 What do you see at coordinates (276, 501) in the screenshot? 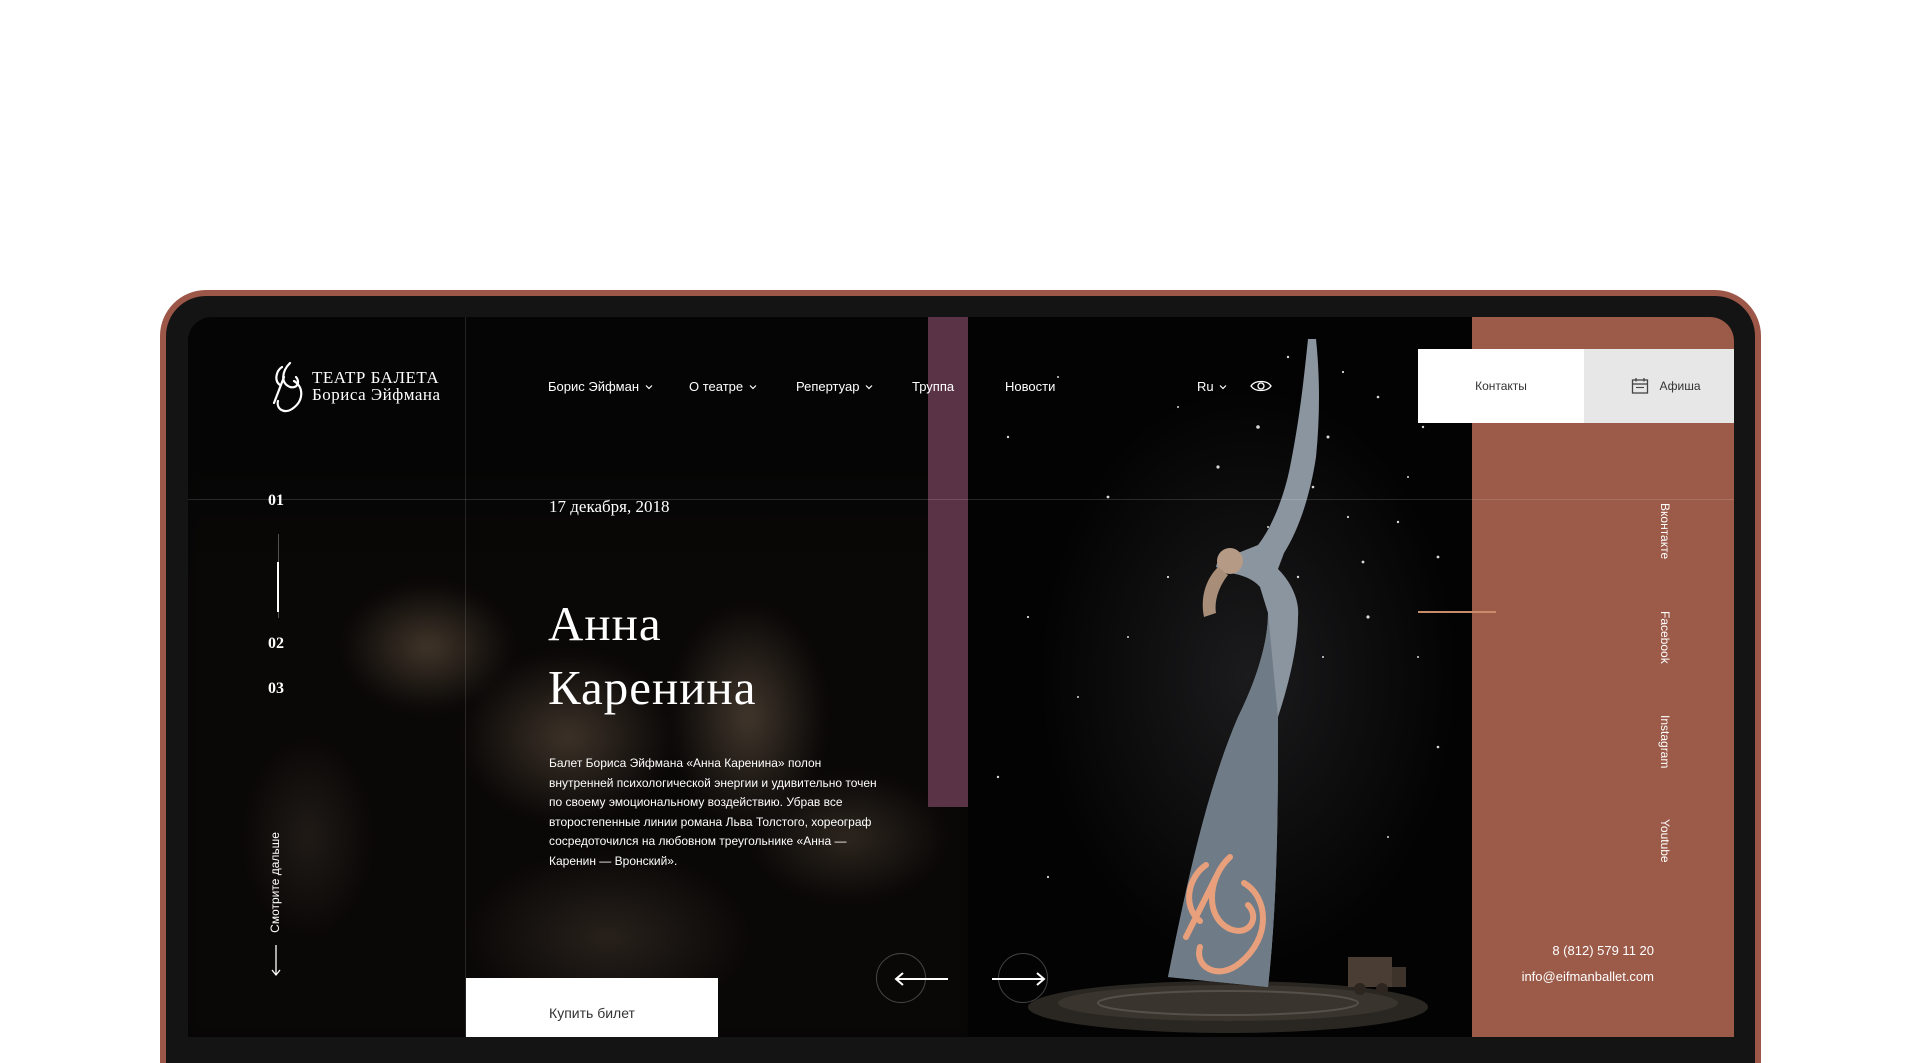
I see `slide-number-01: 01` at bounding box center [276, 501].